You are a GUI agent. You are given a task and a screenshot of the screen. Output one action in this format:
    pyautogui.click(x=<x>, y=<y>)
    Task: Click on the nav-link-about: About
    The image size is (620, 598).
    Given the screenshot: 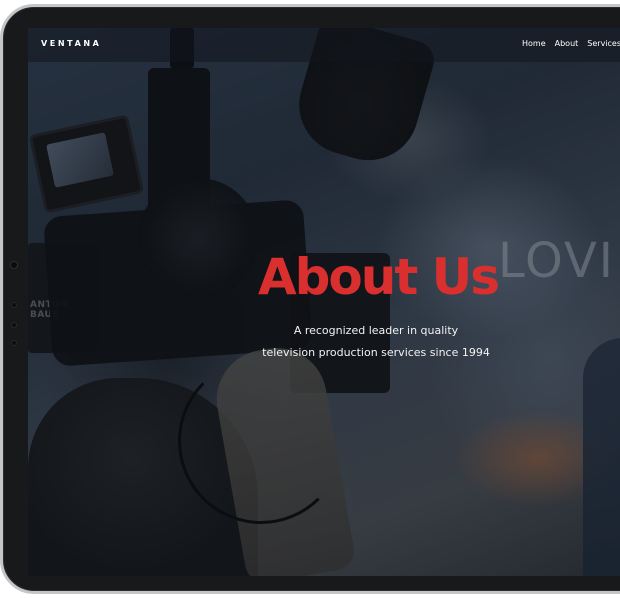 What is the action you would take?
    pyautogui.click(x=567, y=43)
    